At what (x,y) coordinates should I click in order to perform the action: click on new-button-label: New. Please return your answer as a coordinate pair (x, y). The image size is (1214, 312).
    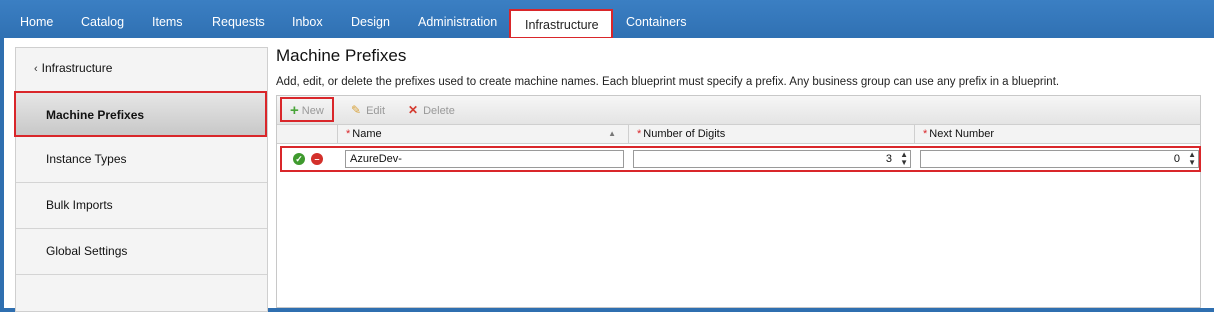
    Looking at the image, I should click on (312, 111).